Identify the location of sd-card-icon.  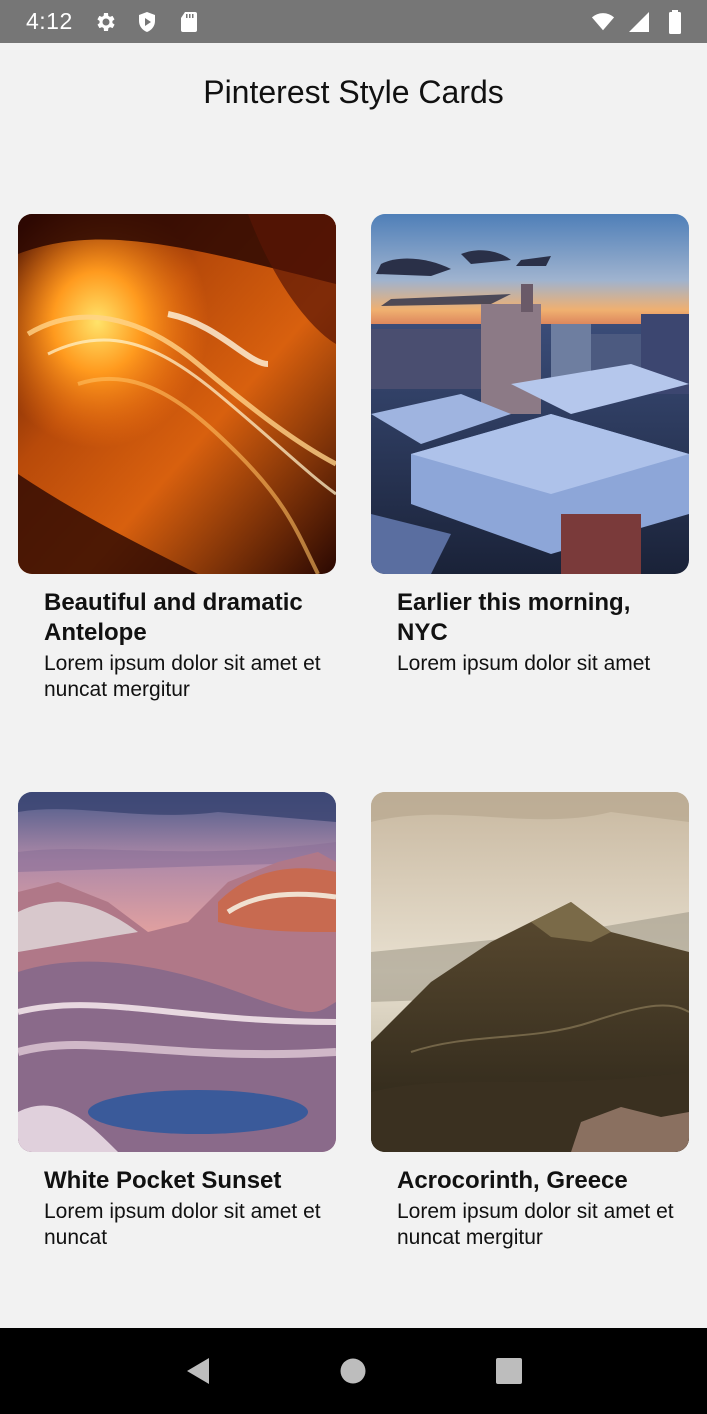
(189, 22).